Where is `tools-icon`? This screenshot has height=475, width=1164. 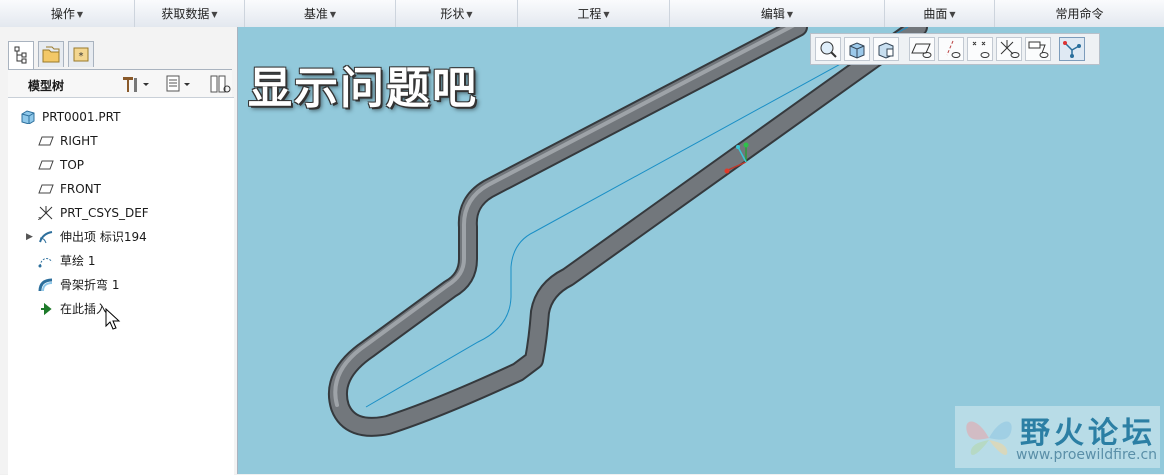
tools-icon is located at coordinates (135, 85).